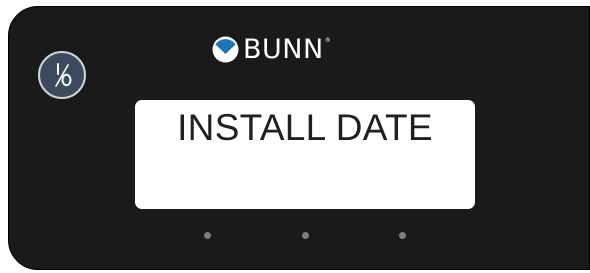 This screenshot has height=273, width=590. Describe the element at coordinates (283, 49) in the screenshot. I see `brand-name: BUNN` at that location.